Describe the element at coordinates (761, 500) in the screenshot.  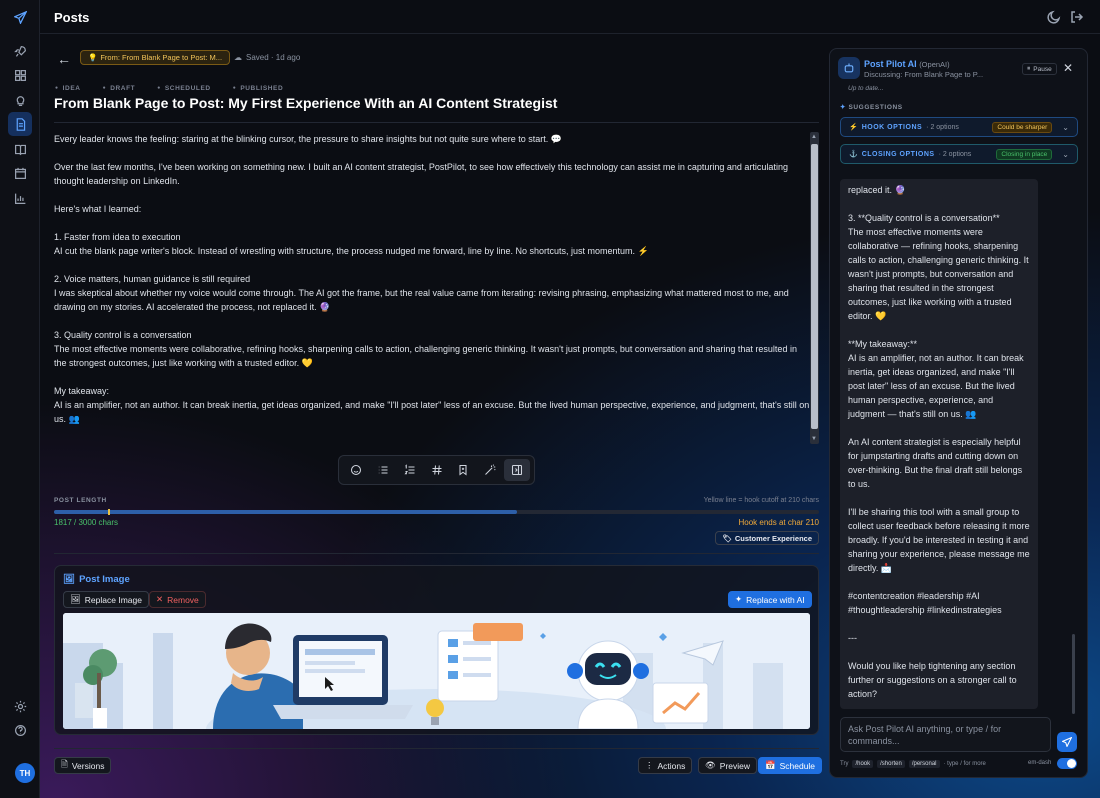
I see `hook-cutoff-hint: Yellow line = hook cutoff at 210 chars` at that location.